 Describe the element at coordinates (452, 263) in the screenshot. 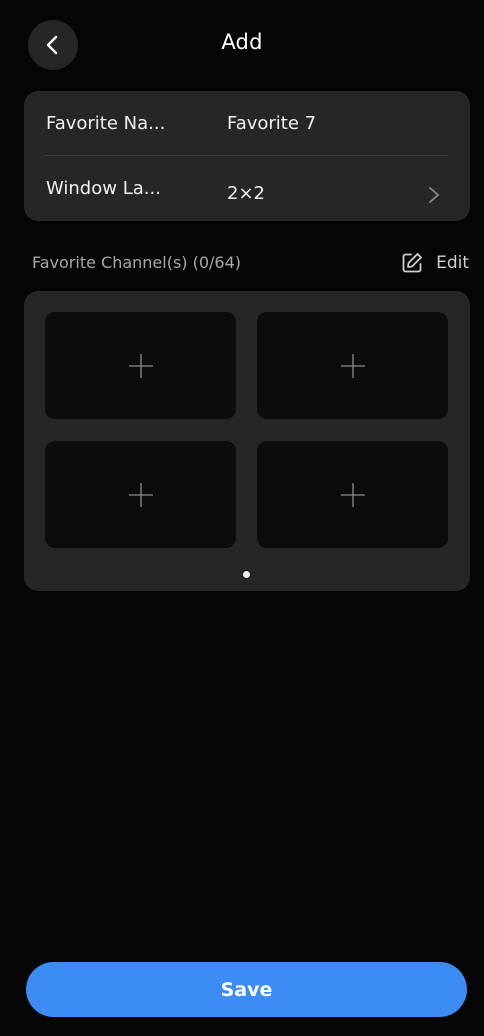

I see `edit-label: Edit` at that location.